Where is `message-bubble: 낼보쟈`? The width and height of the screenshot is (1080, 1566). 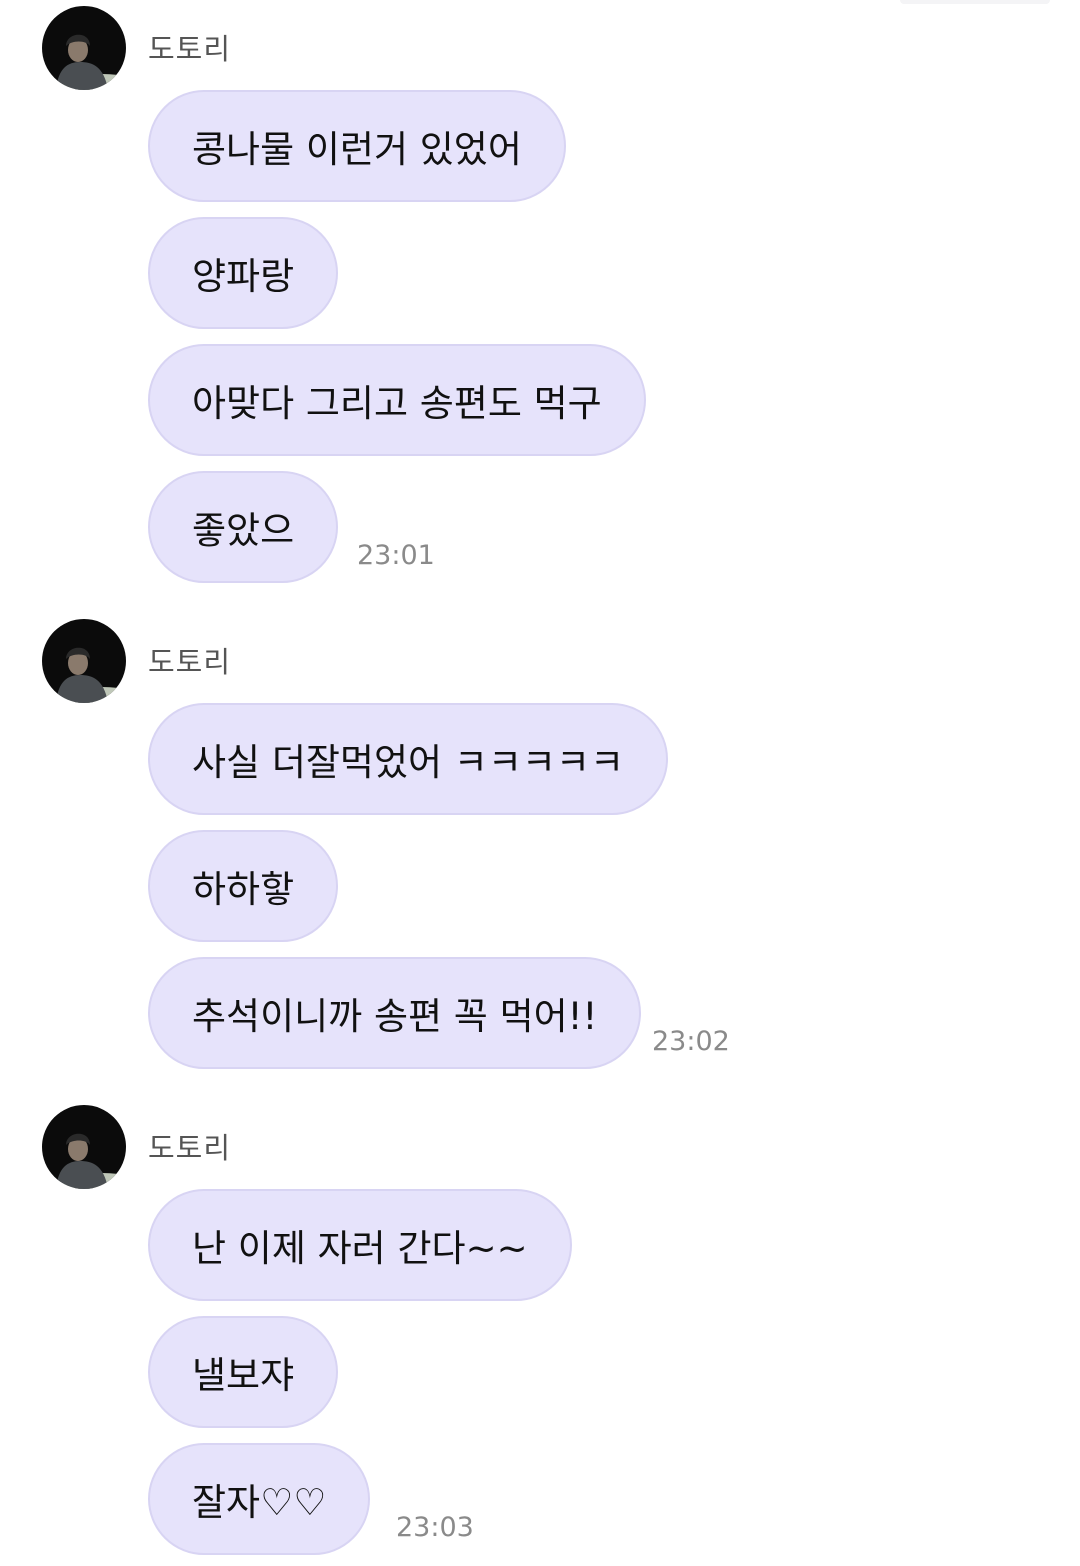 message-bubble: 낼보쟈 is located at coordinates (243, 1372).